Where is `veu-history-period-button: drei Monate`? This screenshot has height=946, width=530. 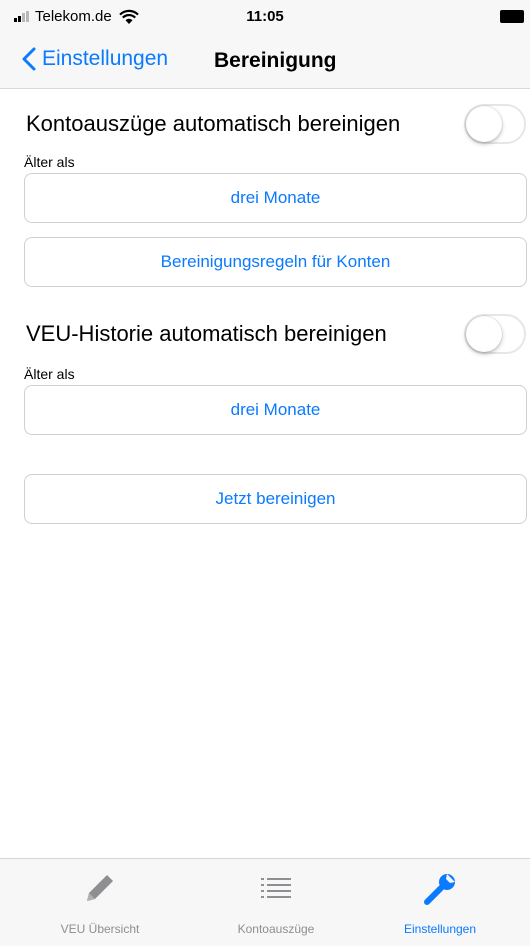
veu-history-period-button: drei Monate is located at coordinates (275, 410).